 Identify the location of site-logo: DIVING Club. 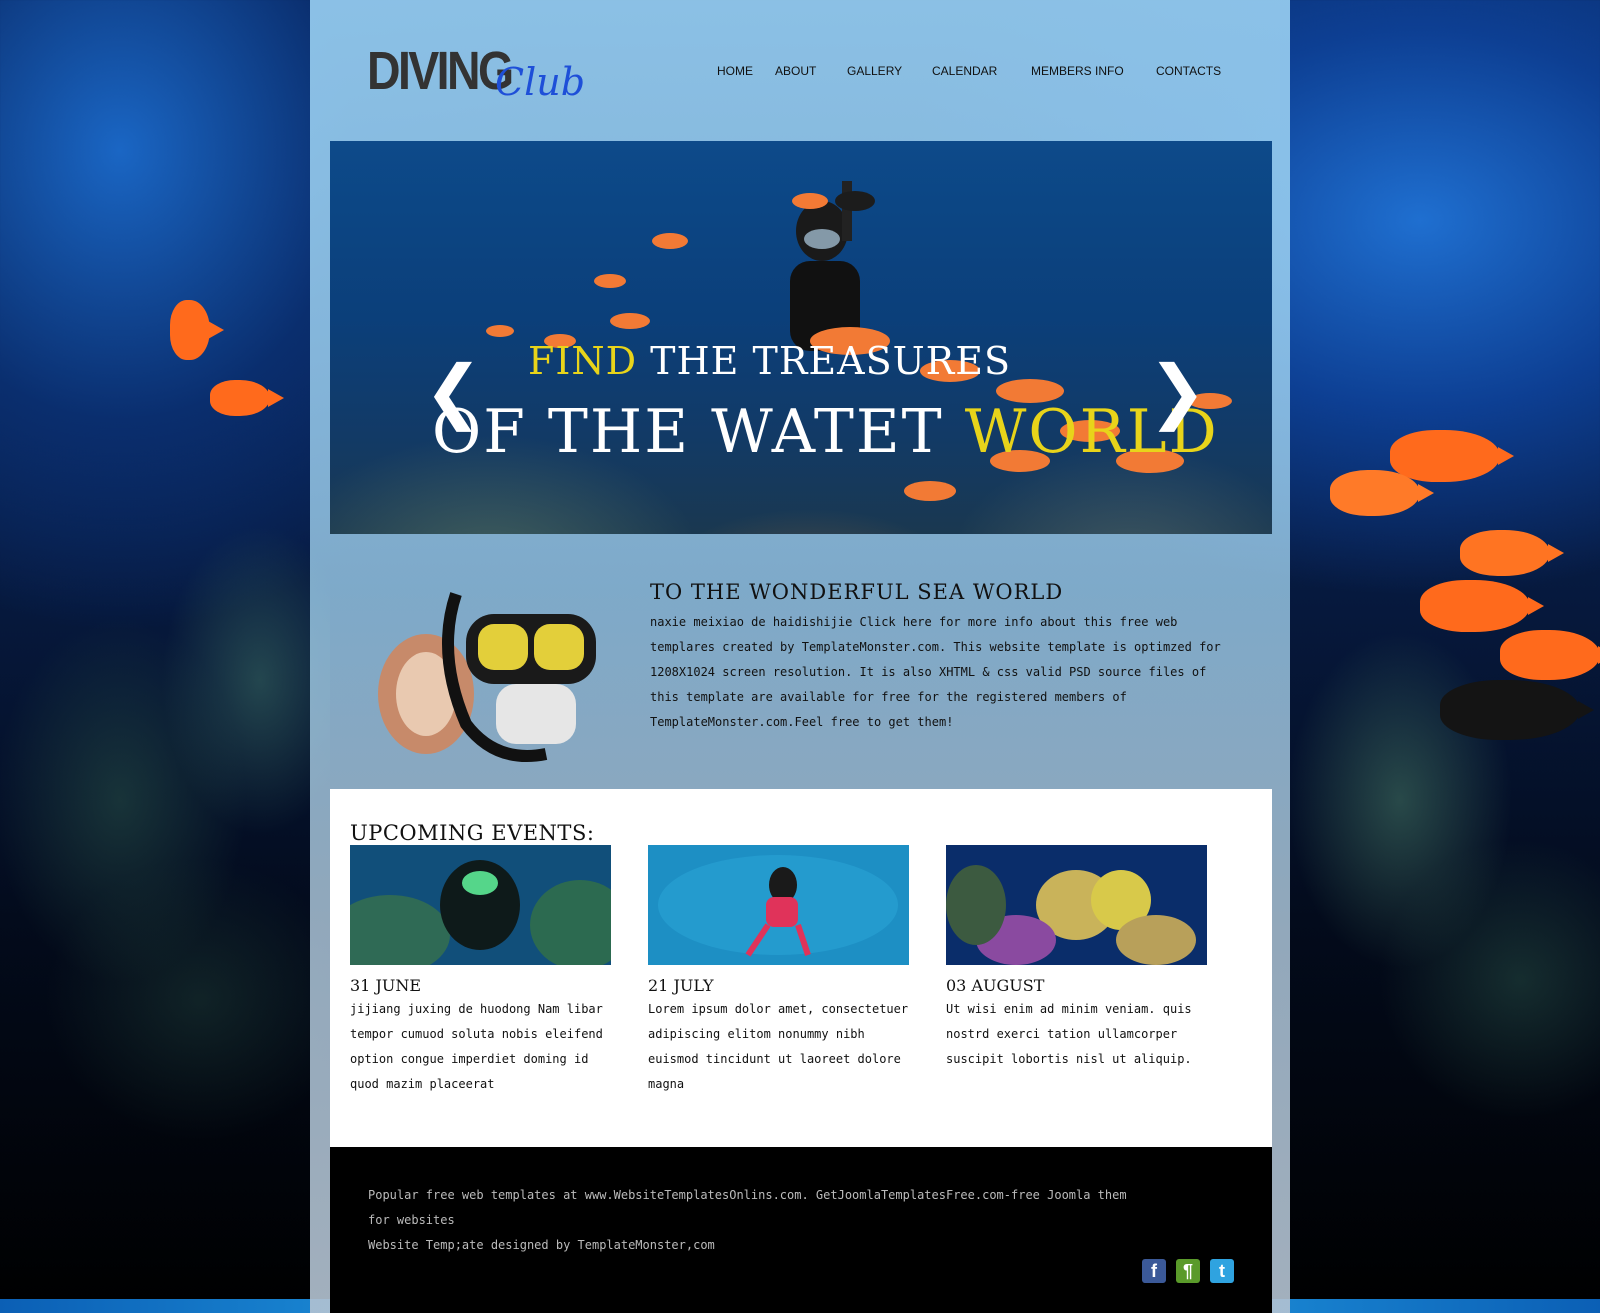
(476, 72).